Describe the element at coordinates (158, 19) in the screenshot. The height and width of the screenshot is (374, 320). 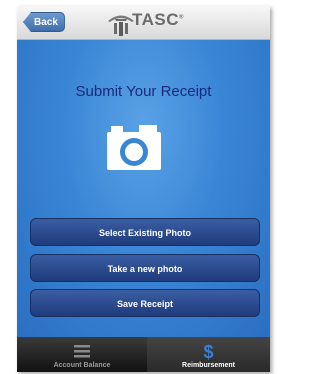
I see `logo-text: TASC®` at that location.